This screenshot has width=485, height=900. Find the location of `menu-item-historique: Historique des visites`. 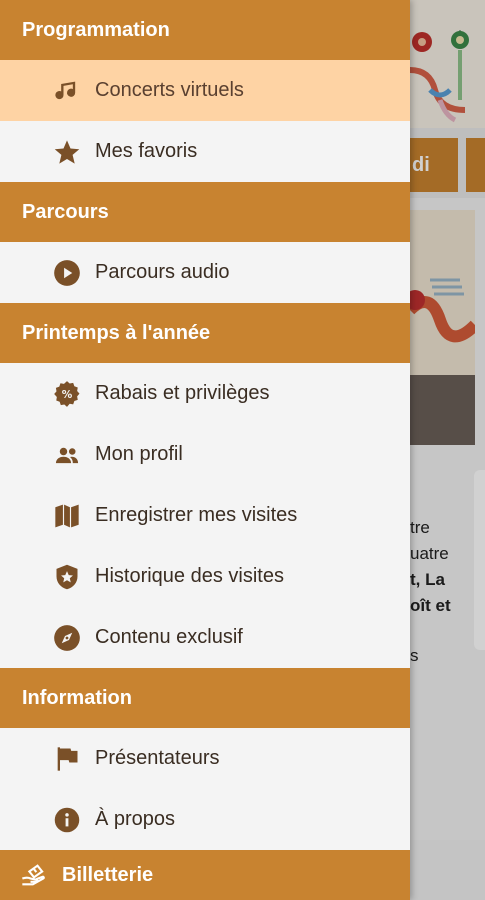

menu-item-historique: Historique des visites is located at coordinates (205, 576).